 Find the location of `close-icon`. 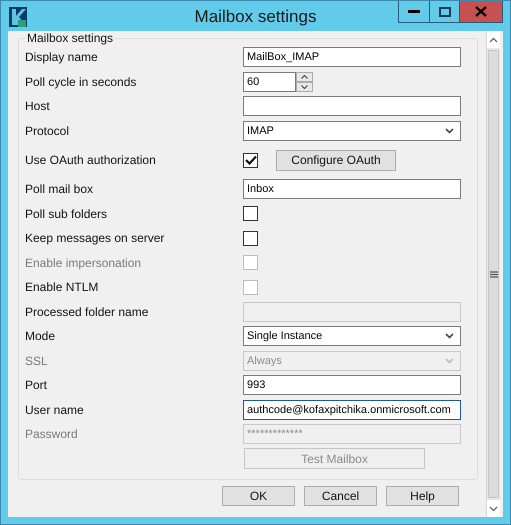

close-icon is located at coordinates (481, 11).